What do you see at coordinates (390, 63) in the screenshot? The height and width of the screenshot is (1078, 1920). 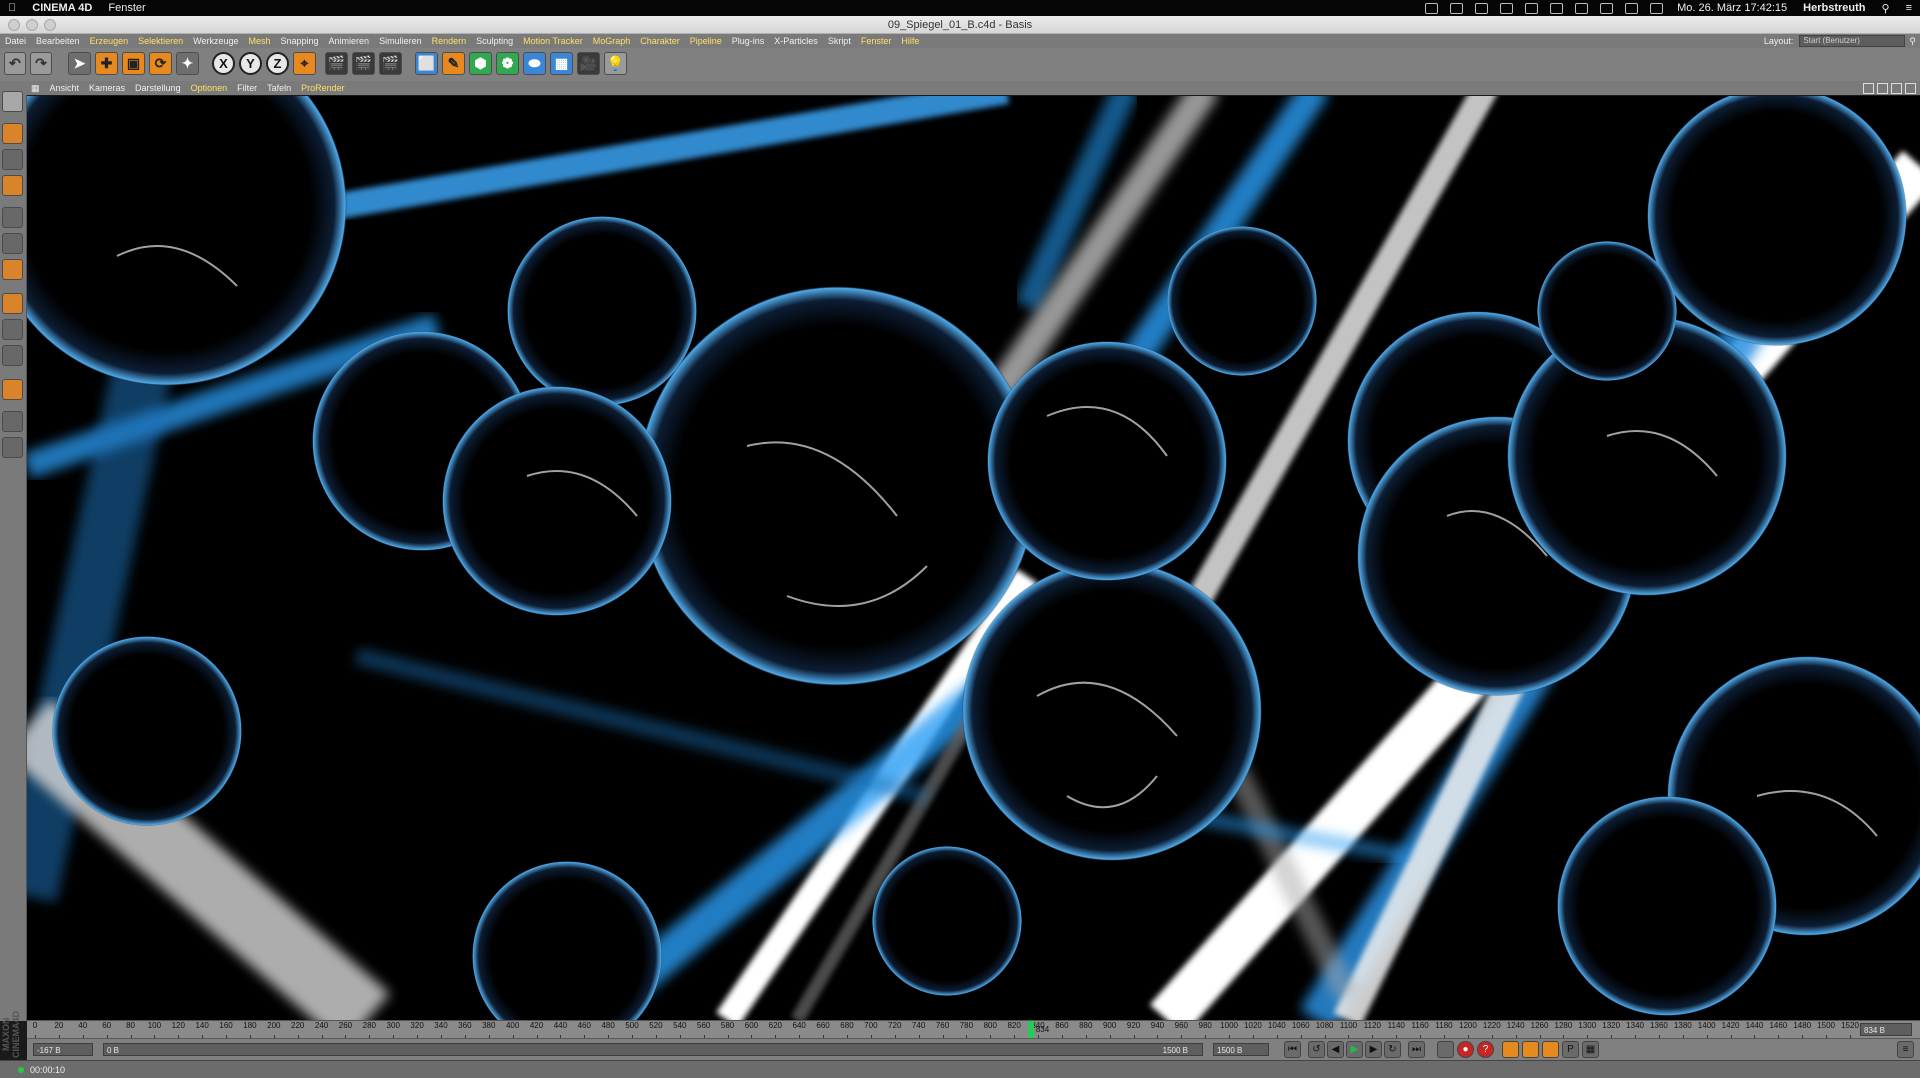 I see `render-settings-icon: 🎬` at bounding box center [390, 63].